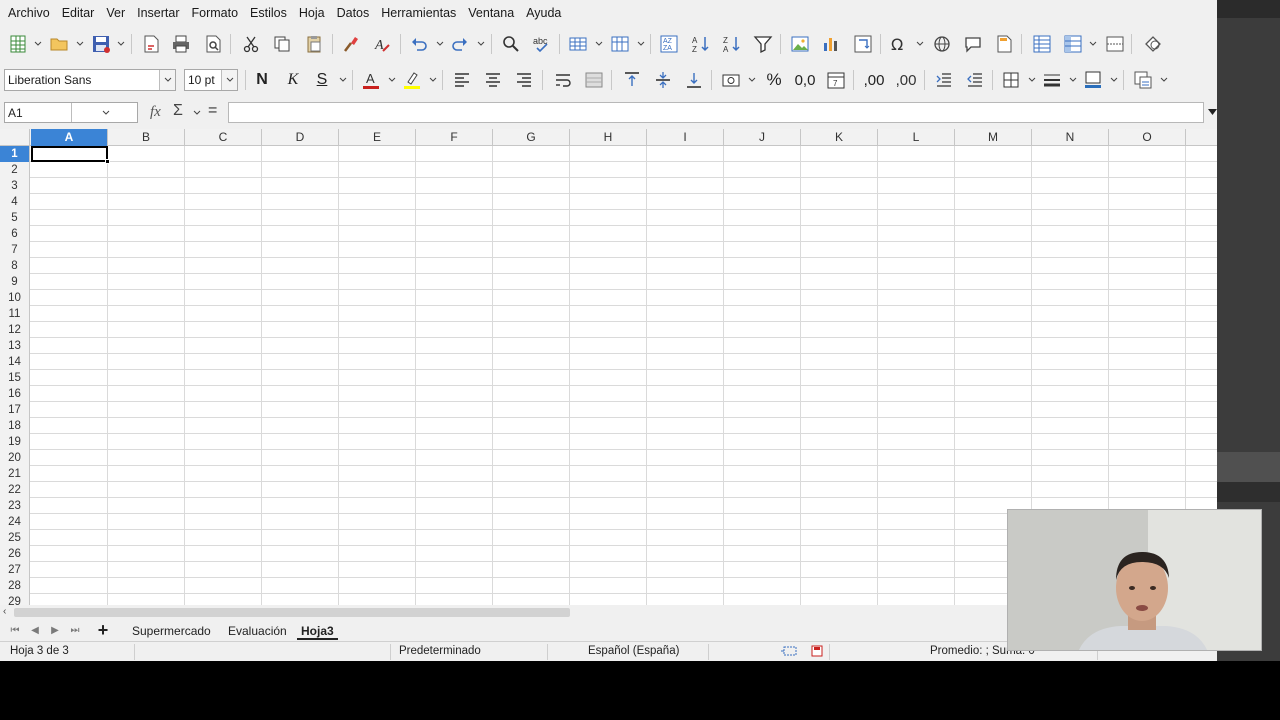 The height and width of the screenshot is (720, 1280). I want to click on function-wizard-button: fx, so click(155, 112).